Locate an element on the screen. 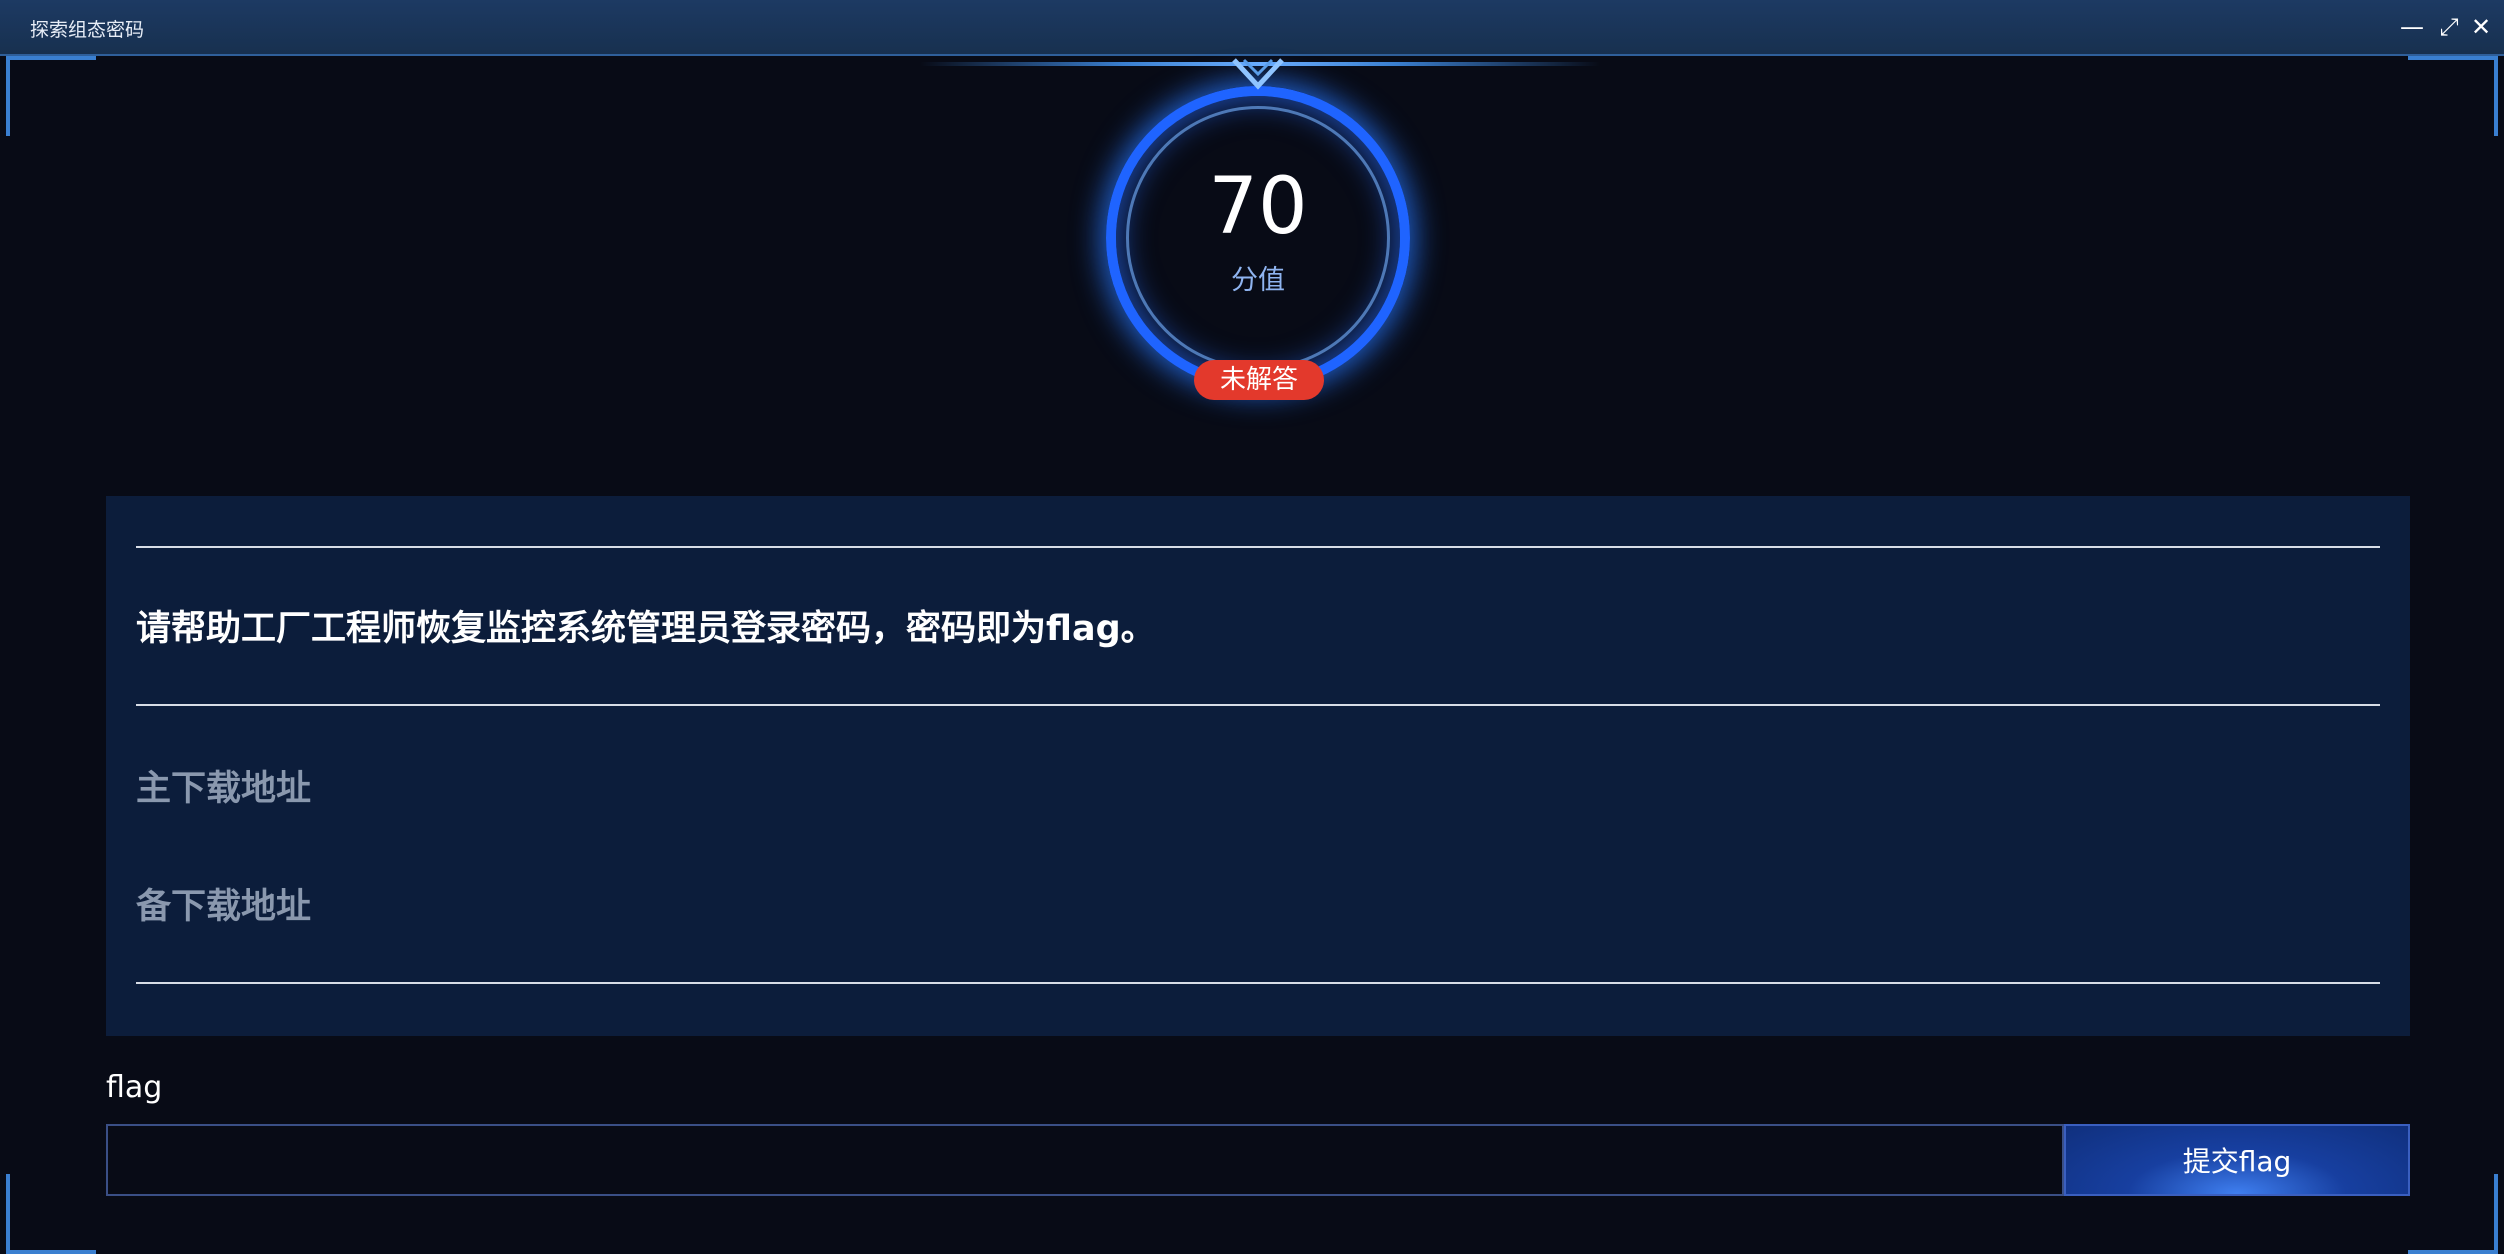 The width and height of the screenshot is (2504, 1254). flag-input is located at coordinates (1085, 1160).